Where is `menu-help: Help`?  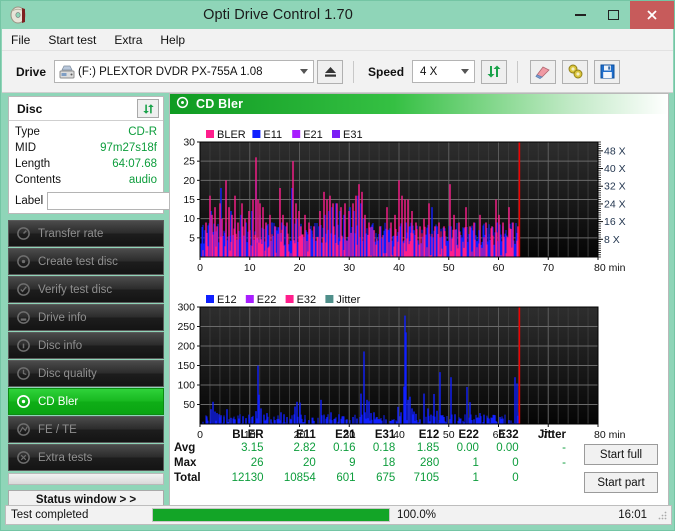 menu-help: Help is located at coordinates (172, 40).